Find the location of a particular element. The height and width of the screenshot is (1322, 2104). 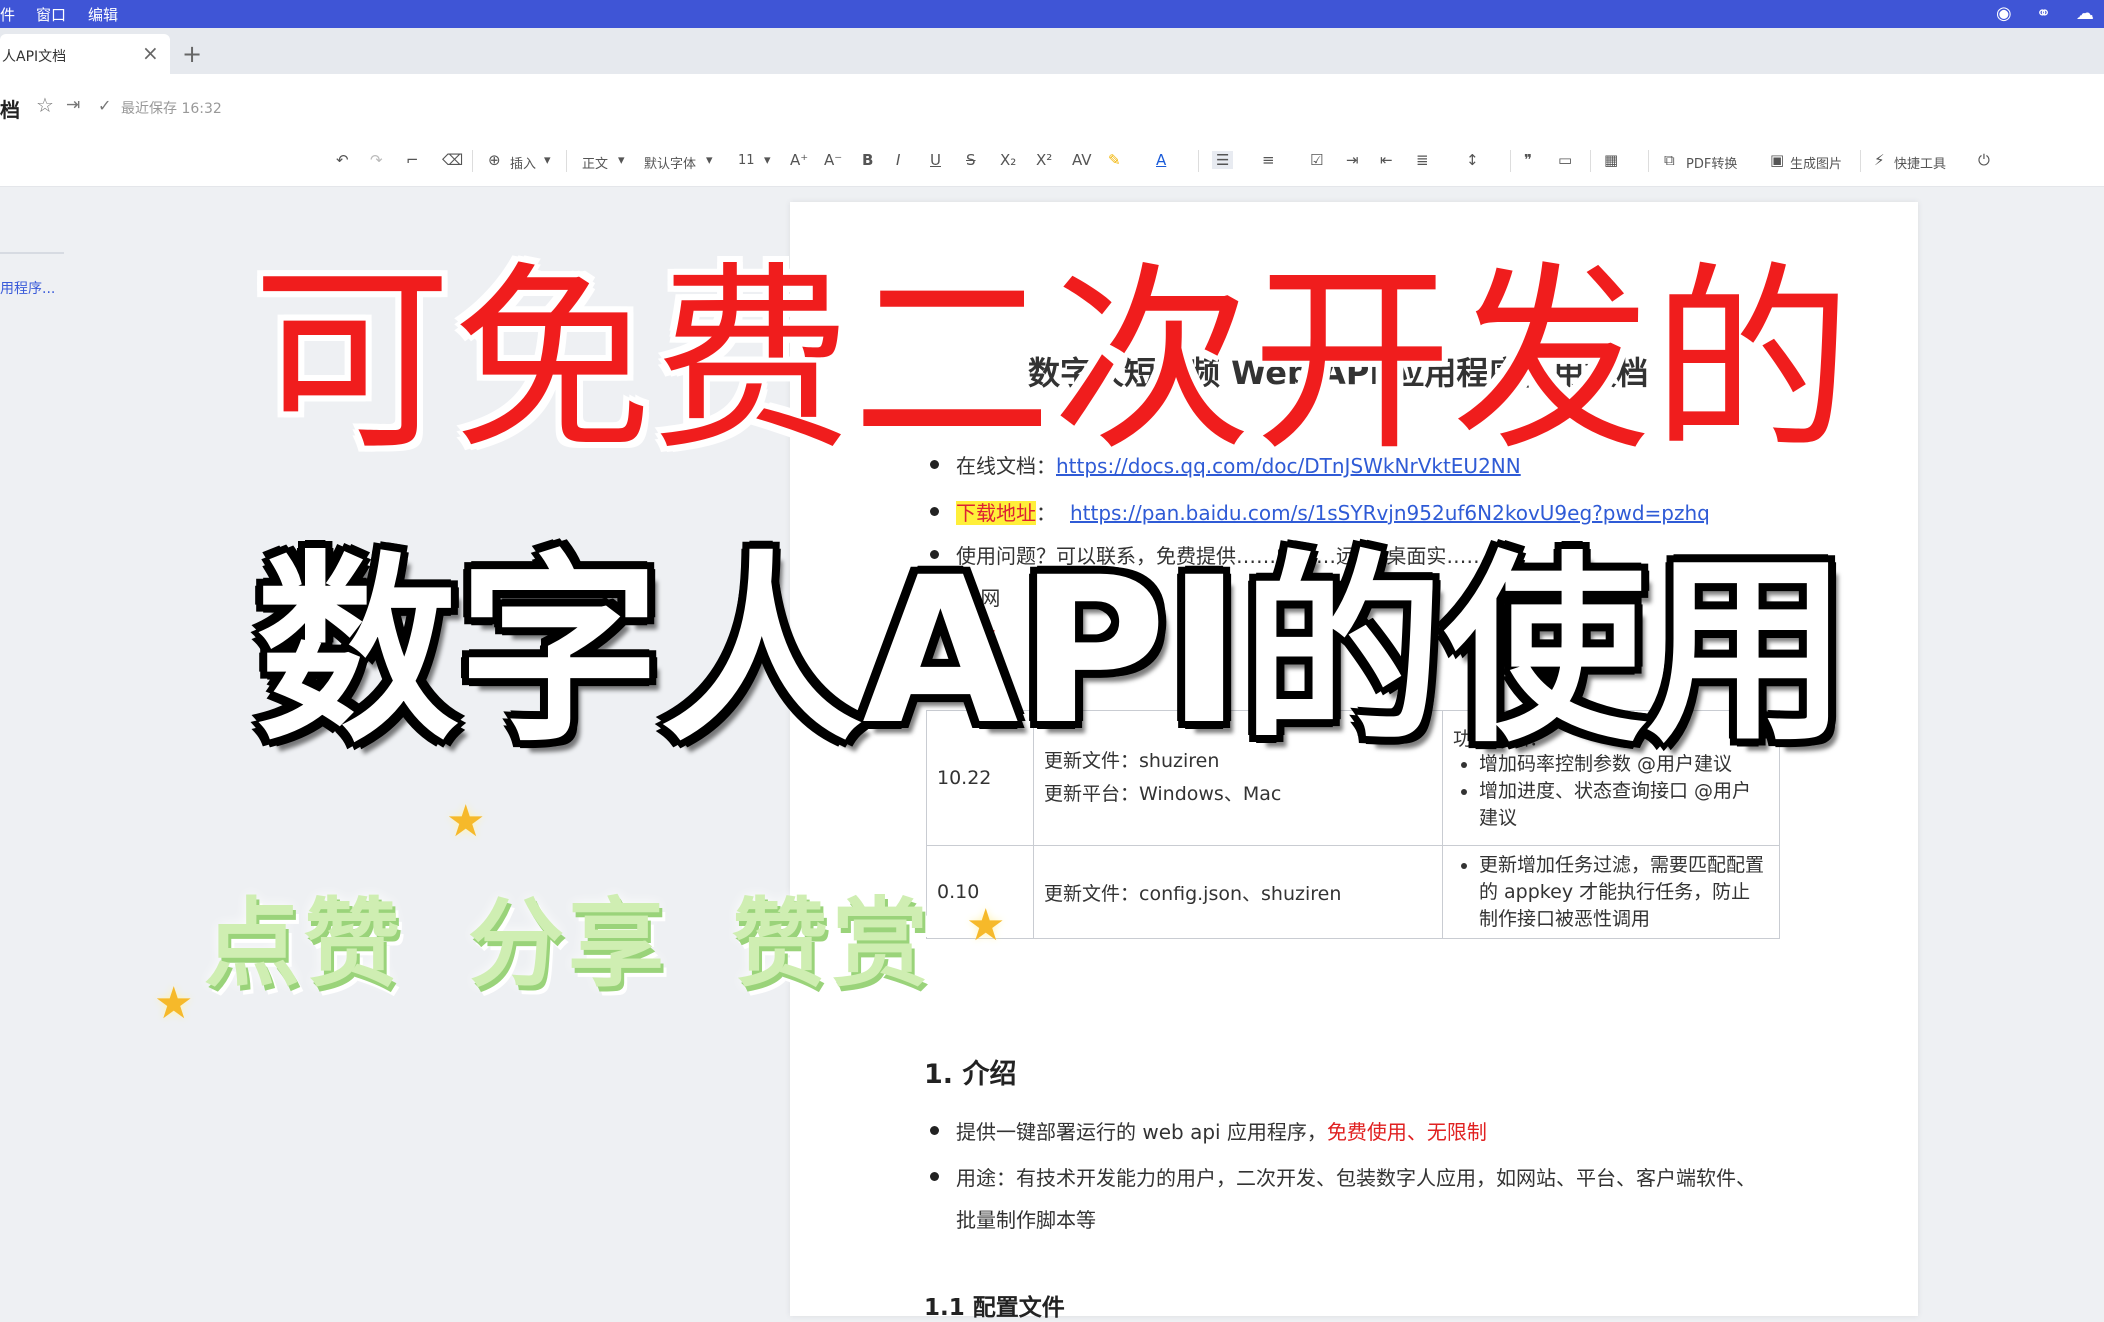

tab-strip: 人API文档 × is located at coordinates (1052, 51).